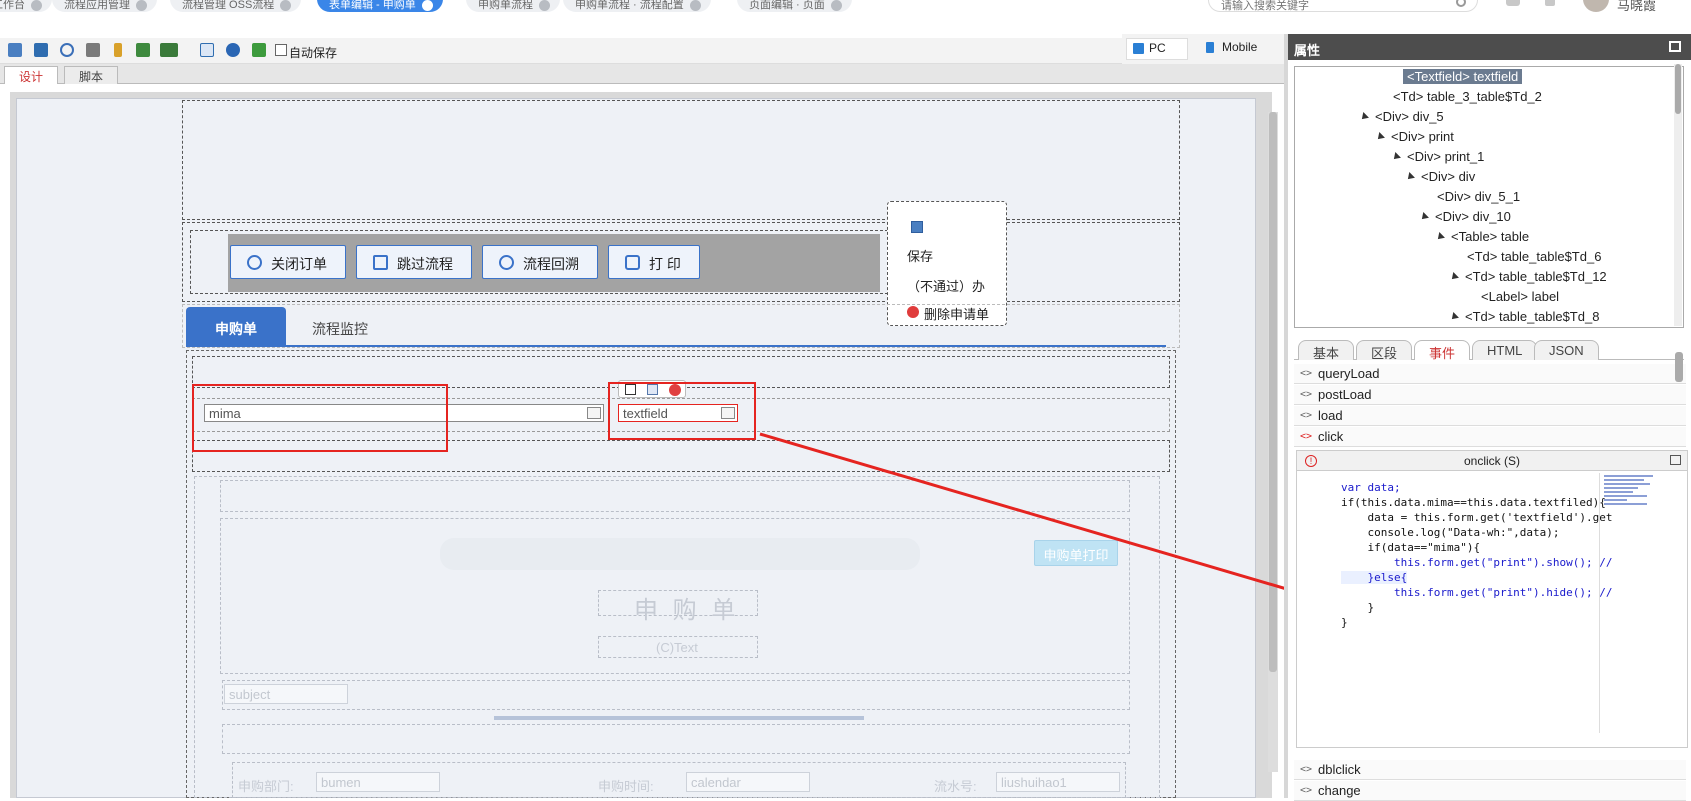  What do you see at coordinates (1478, 196) in the screenshot?
I see `tree-node: <Div> div_5_1` at bounding box center [1478, 196].